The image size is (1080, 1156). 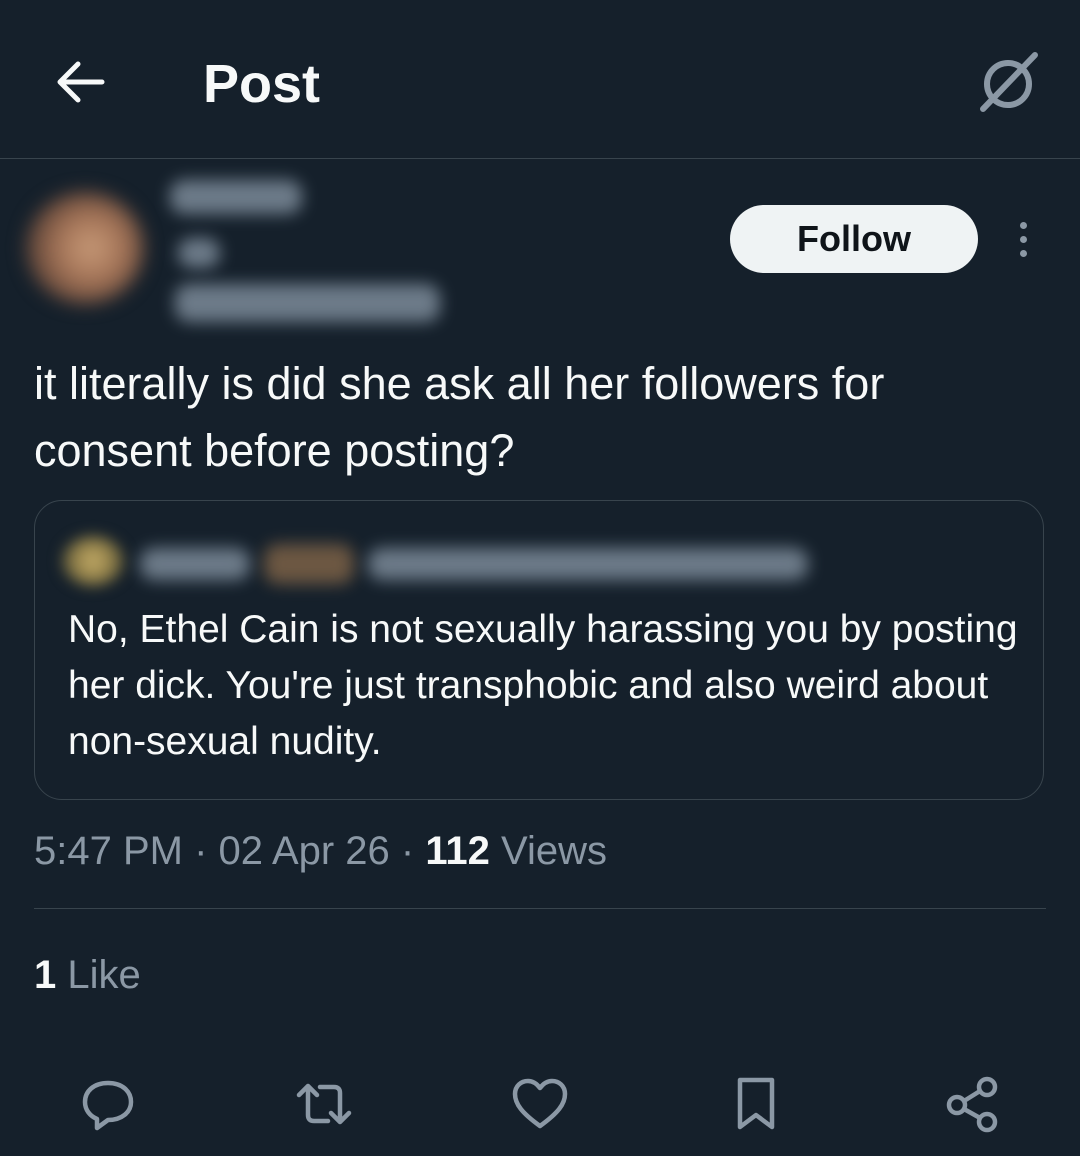 What do you see at coordinates (1023, 225) in the screenshot?
I see `more-vertical-icon` at bounding box center [1023, 225].